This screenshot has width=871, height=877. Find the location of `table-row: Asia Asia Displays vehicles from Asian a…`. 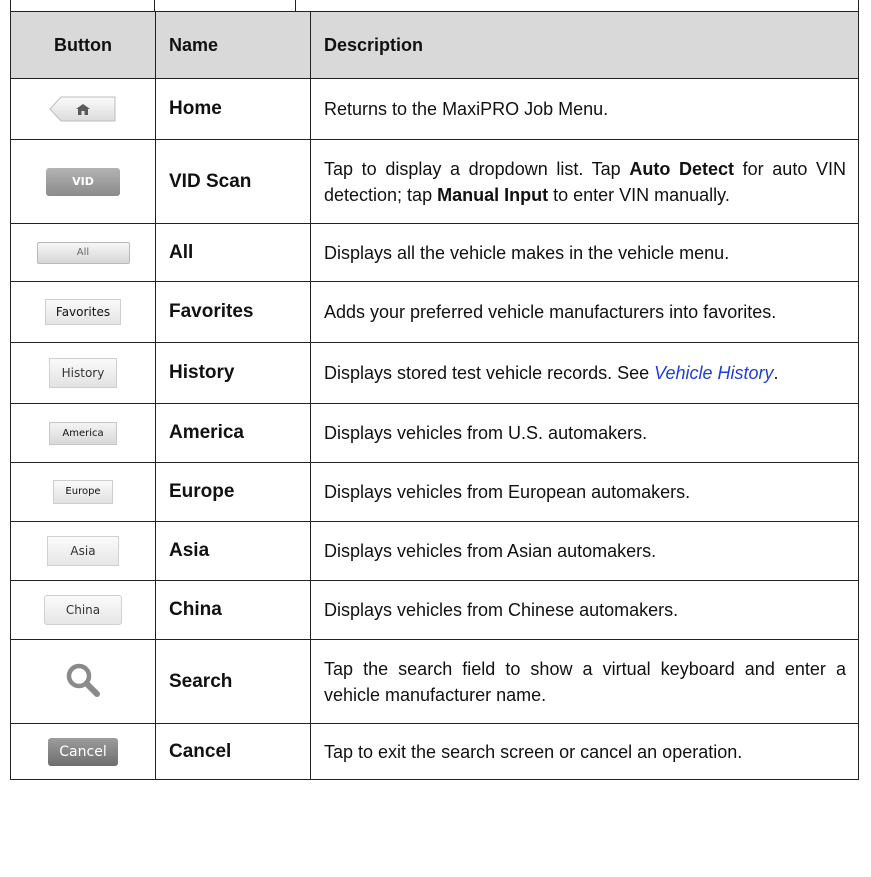

table-row: Asia Asia Displays vehicles from Asian a… is located at coordinates (434, 551).